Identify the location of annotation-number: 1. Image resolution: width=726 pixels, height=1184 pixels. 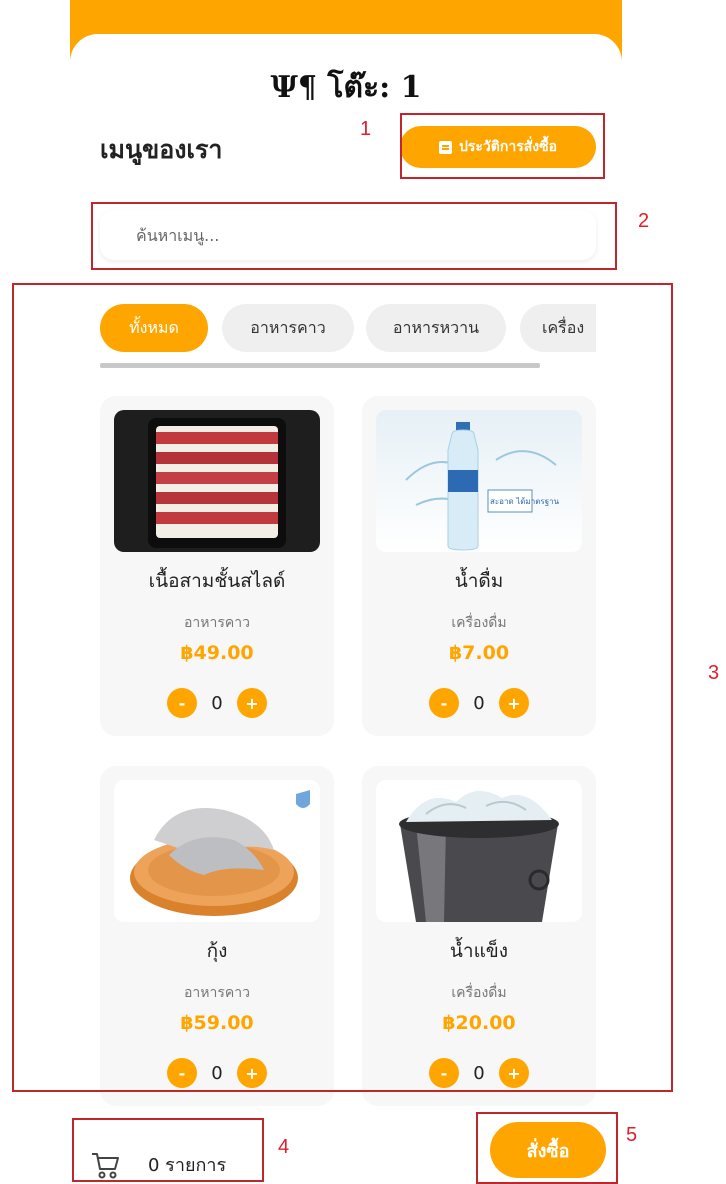
(366, 129).